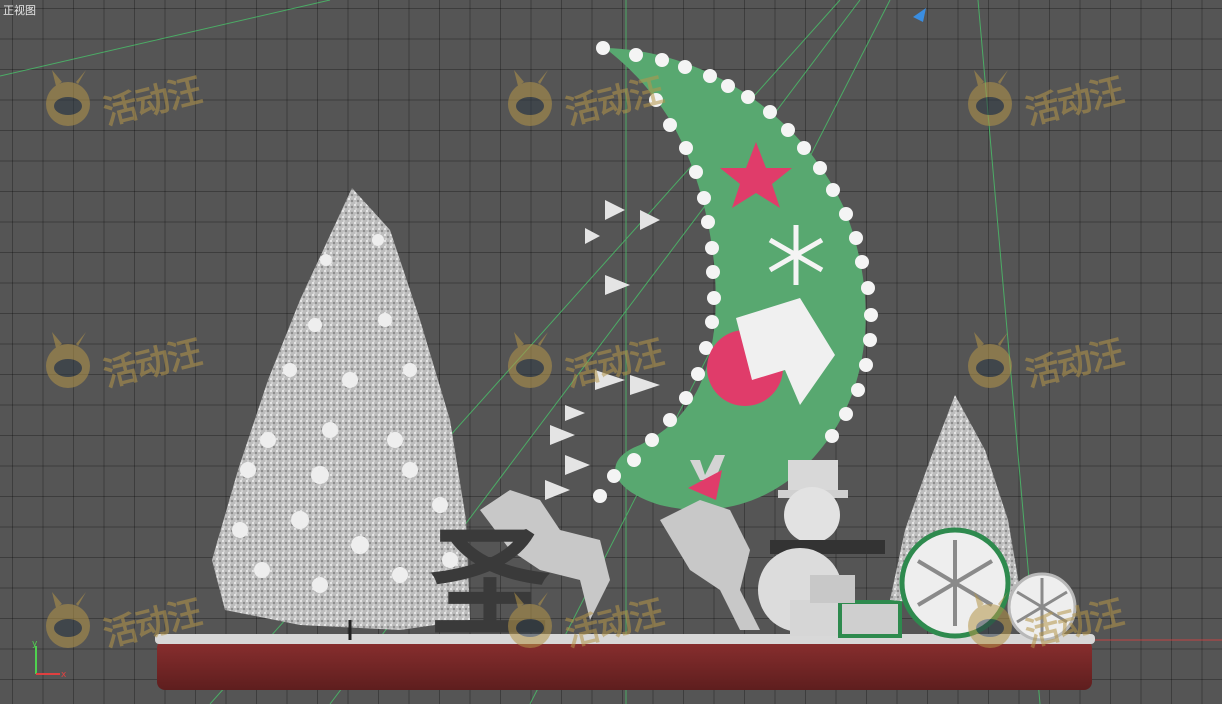  I want to click on gizmo-x-label: x, so click(64, 675).